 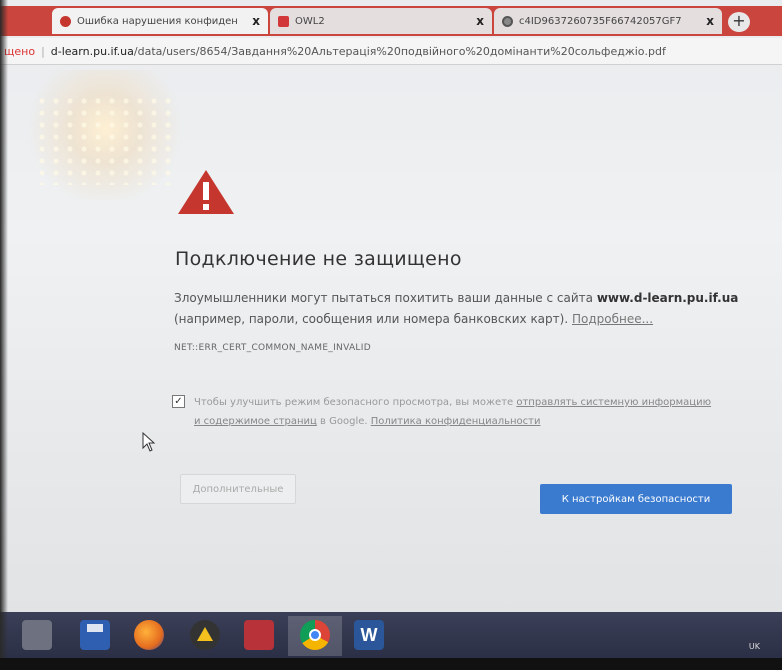 What do you see at coordinates (92, 51) in the screenshot?
I see `url-host: d-learn.pu.if.ua` at bounding box center [92, 51].